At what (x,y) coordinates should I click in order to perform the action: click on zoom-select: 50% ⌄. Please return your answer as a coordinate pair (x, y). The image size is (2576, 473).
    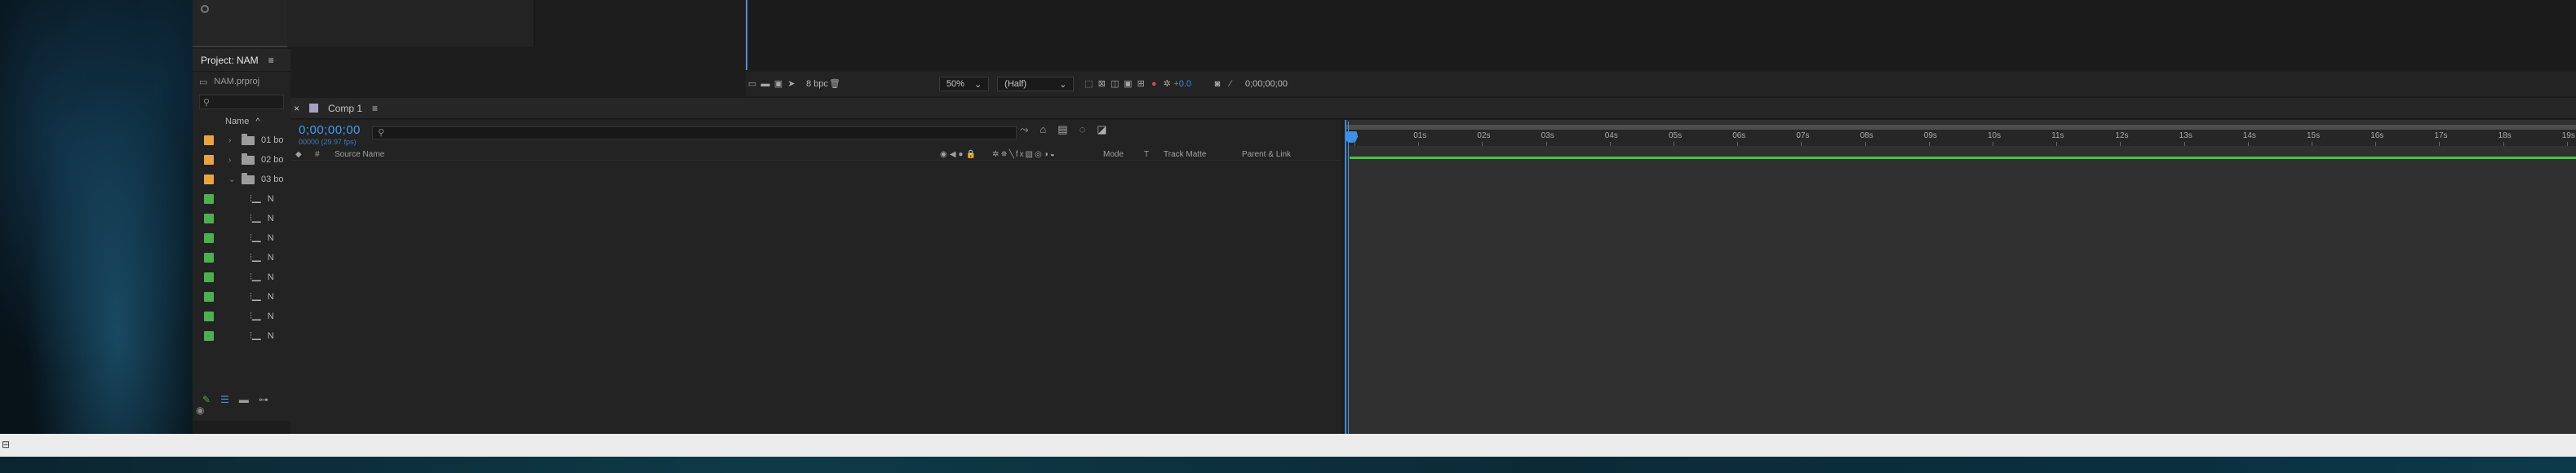
    Looking at the image, I should click on (964, 84).